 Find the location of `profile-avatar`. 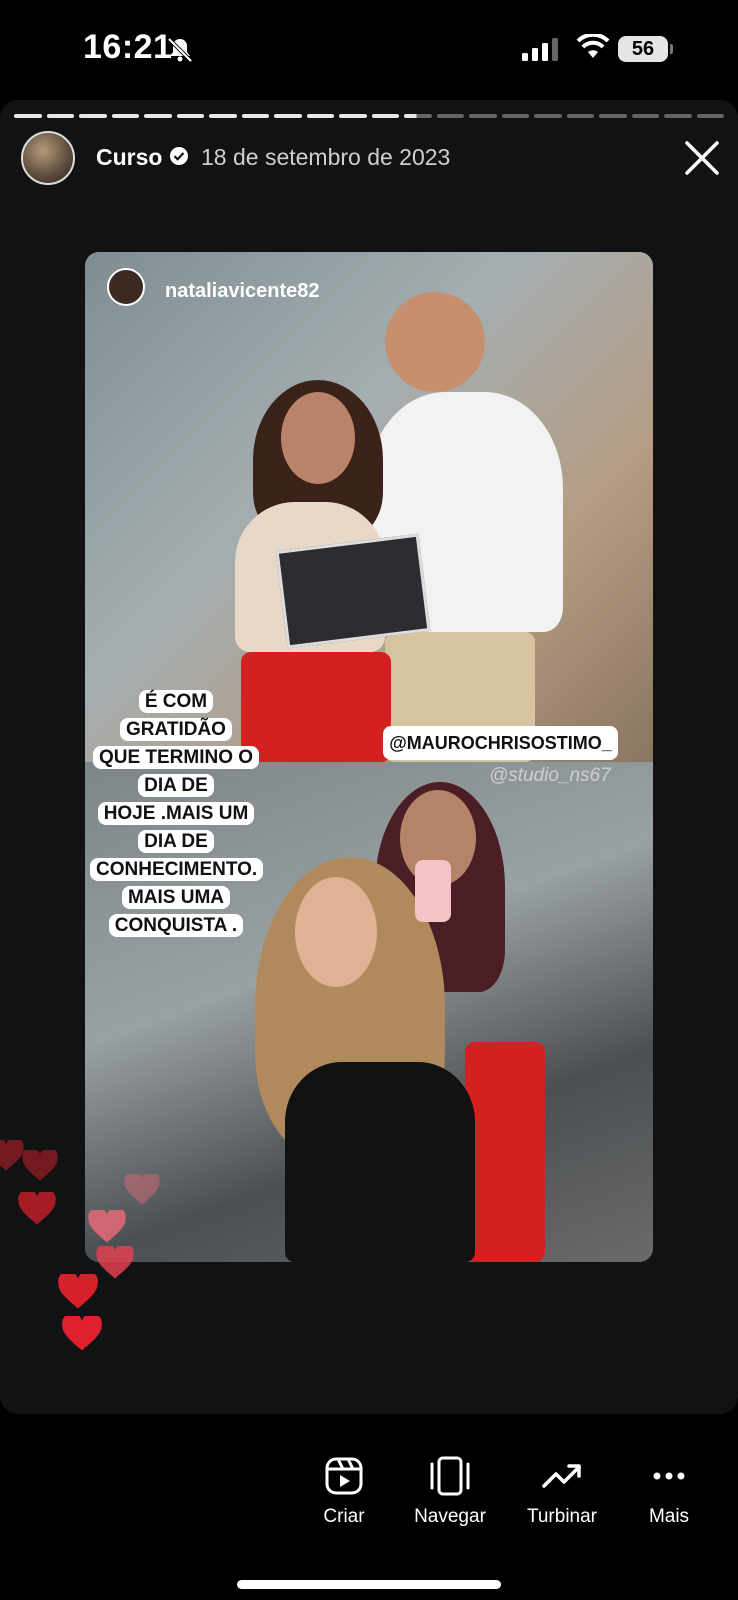

profile-avatar is located at coordinates (48, 158).